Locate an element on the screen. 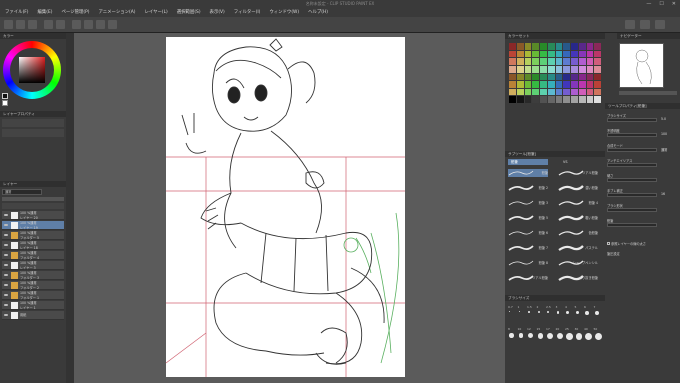 The width and height of the screenshot is (680, 383). transform-icon is located at coordinates (88, 24).